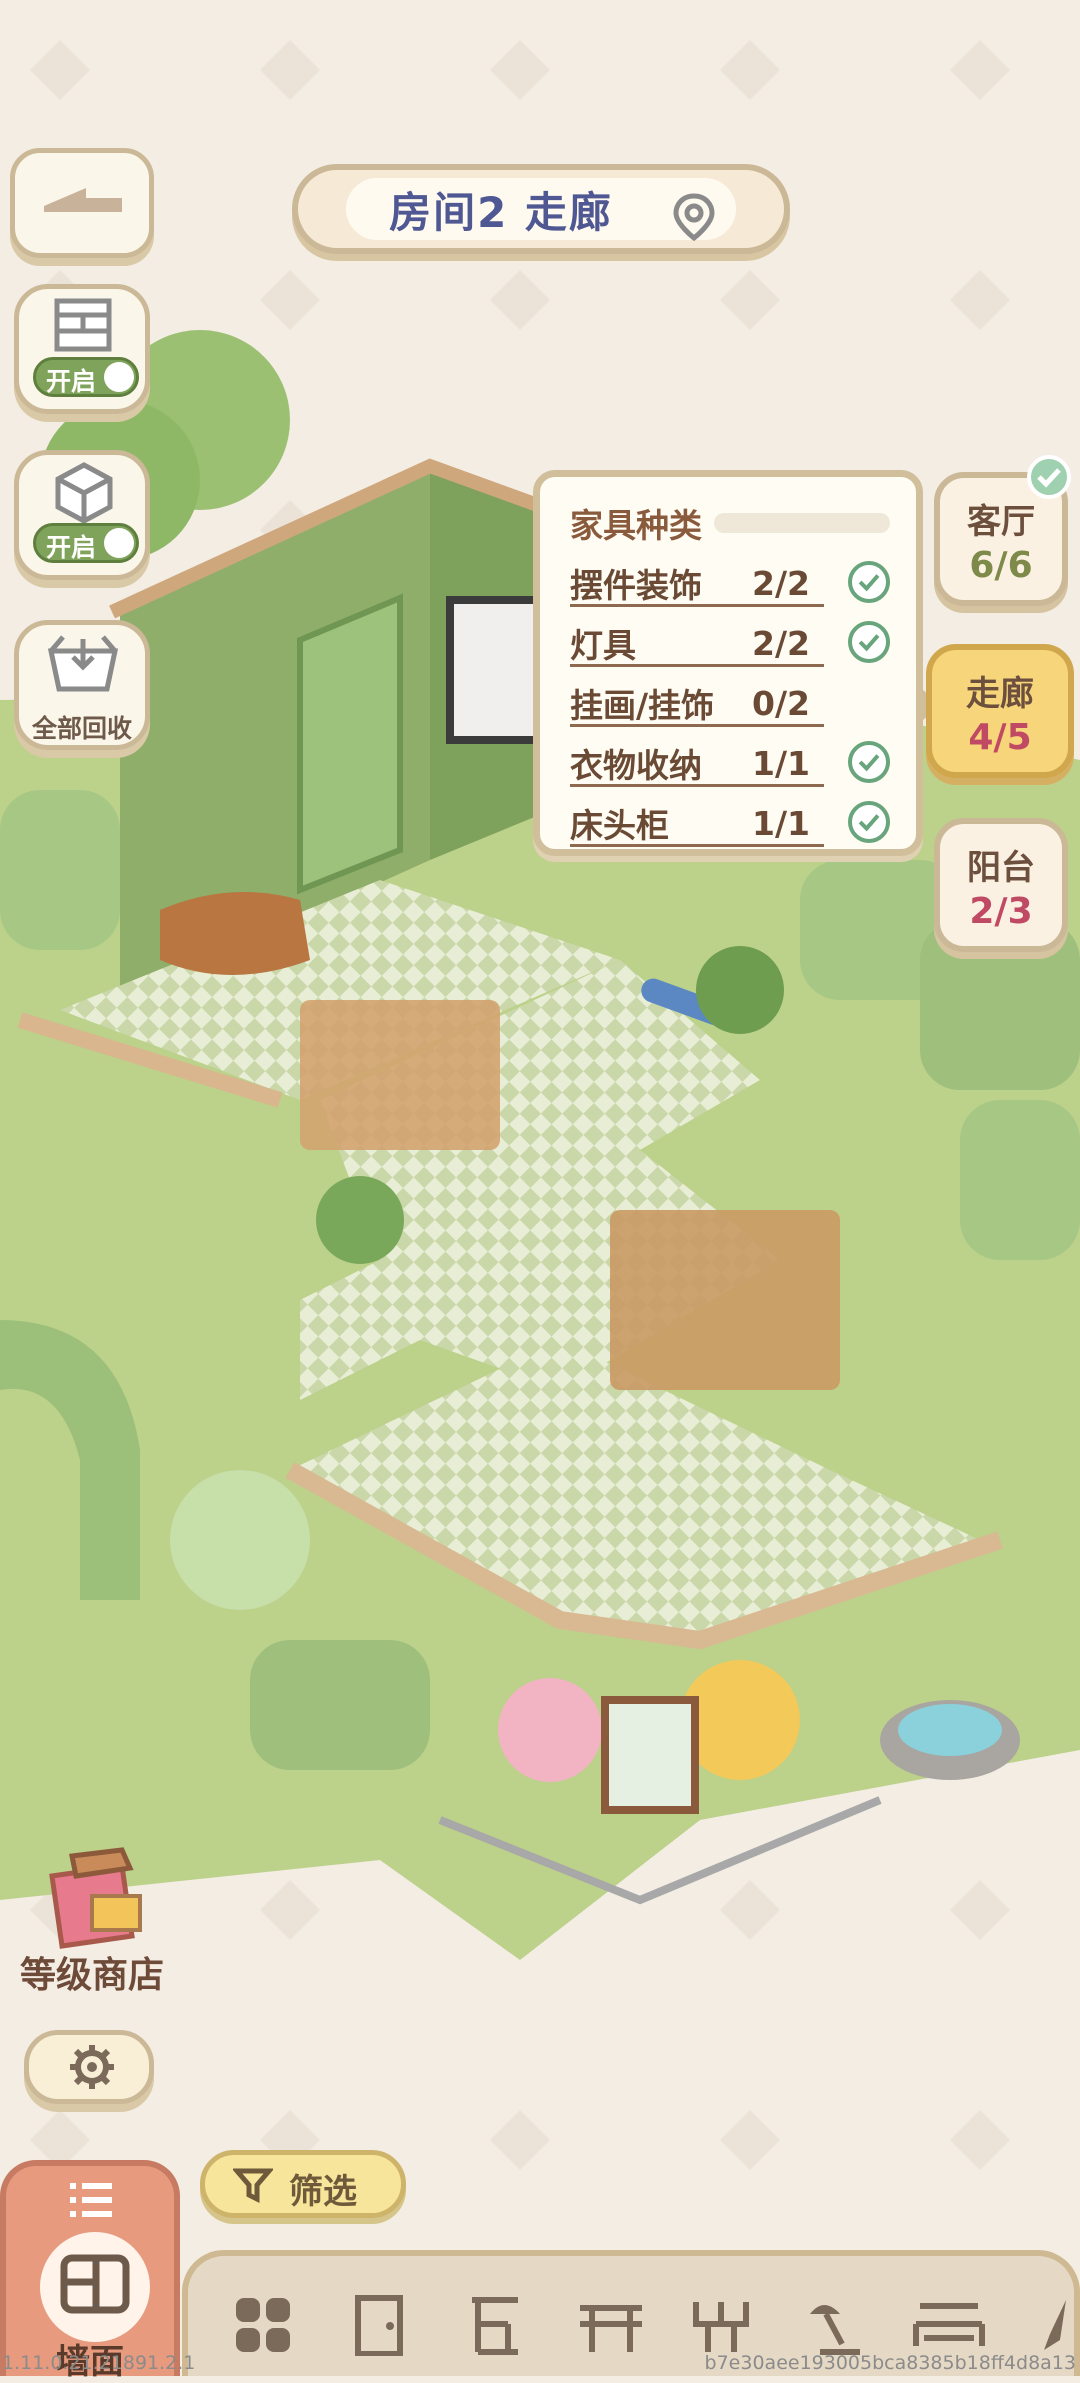  I want to click on level-shop-label: 等级商店, so click(91, 1975).